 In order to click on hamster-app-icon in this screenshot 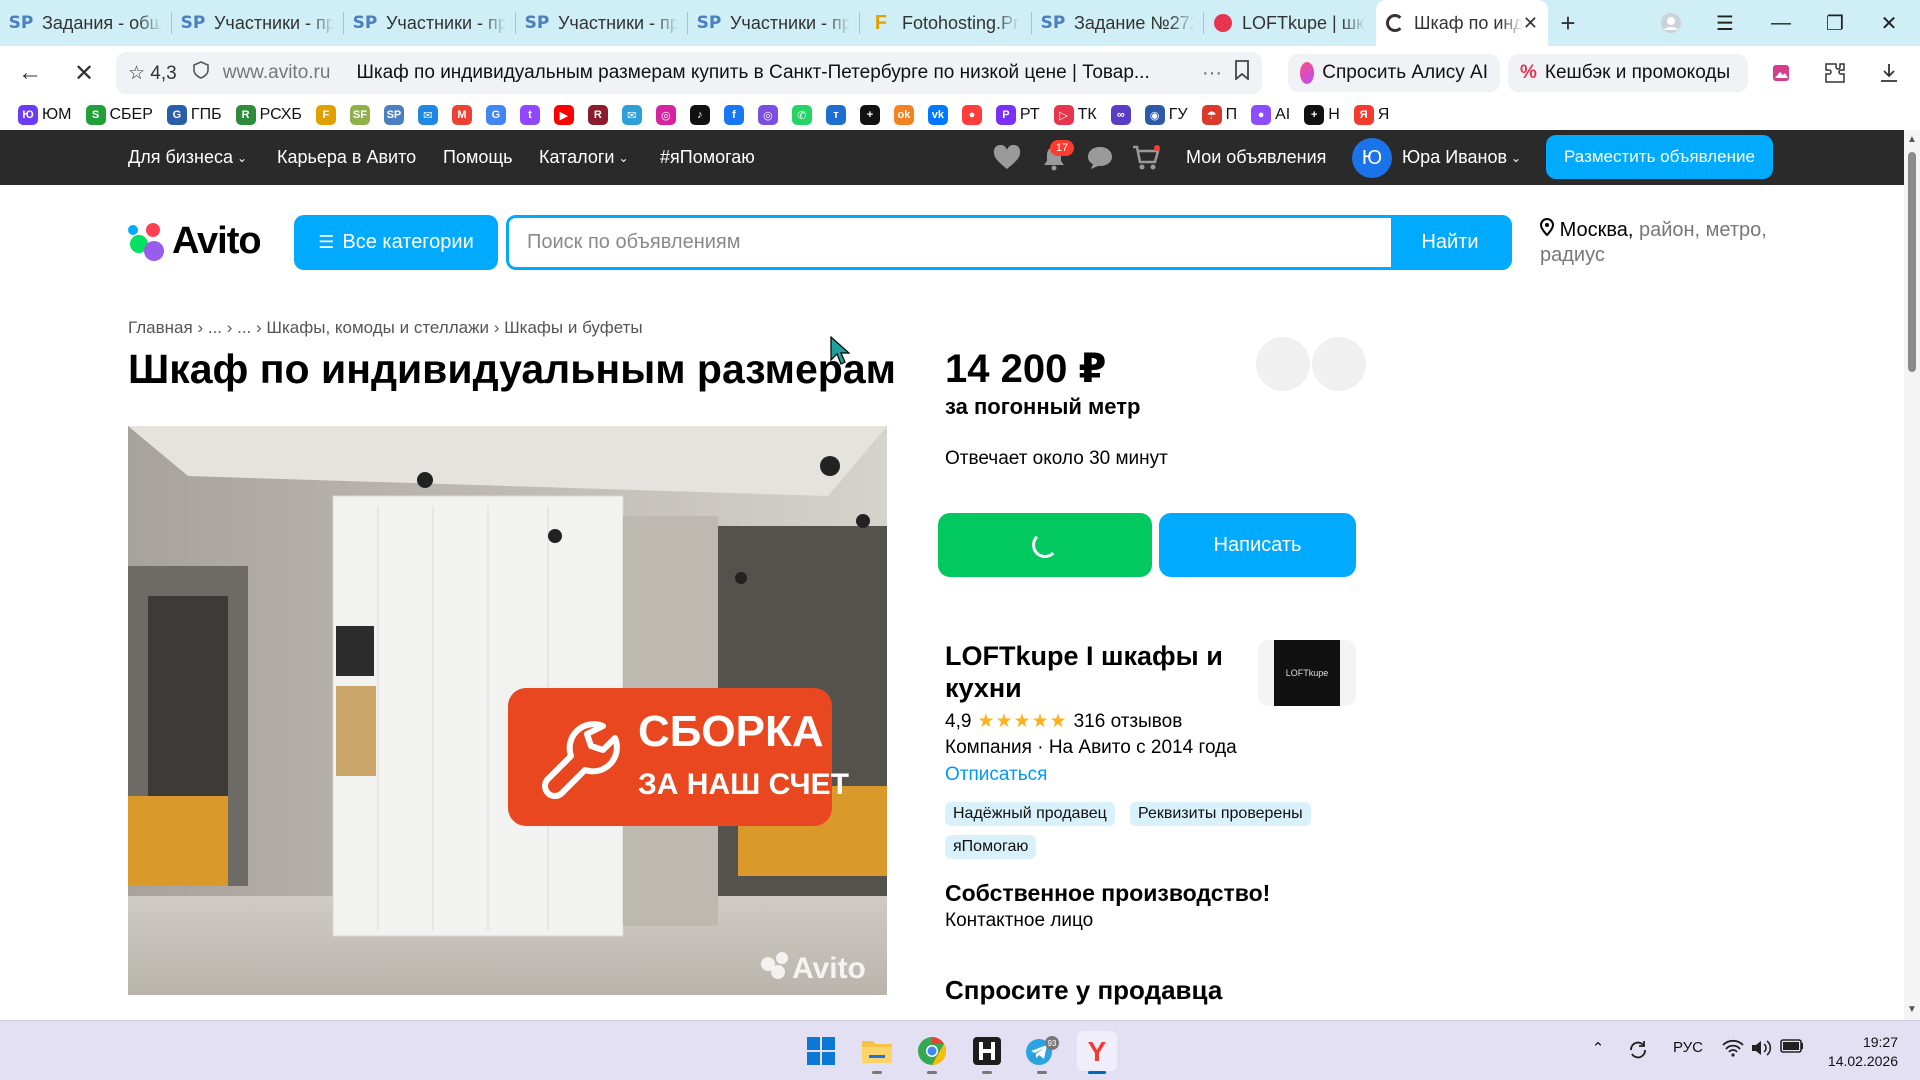, I will do `click(987, 1051)`.